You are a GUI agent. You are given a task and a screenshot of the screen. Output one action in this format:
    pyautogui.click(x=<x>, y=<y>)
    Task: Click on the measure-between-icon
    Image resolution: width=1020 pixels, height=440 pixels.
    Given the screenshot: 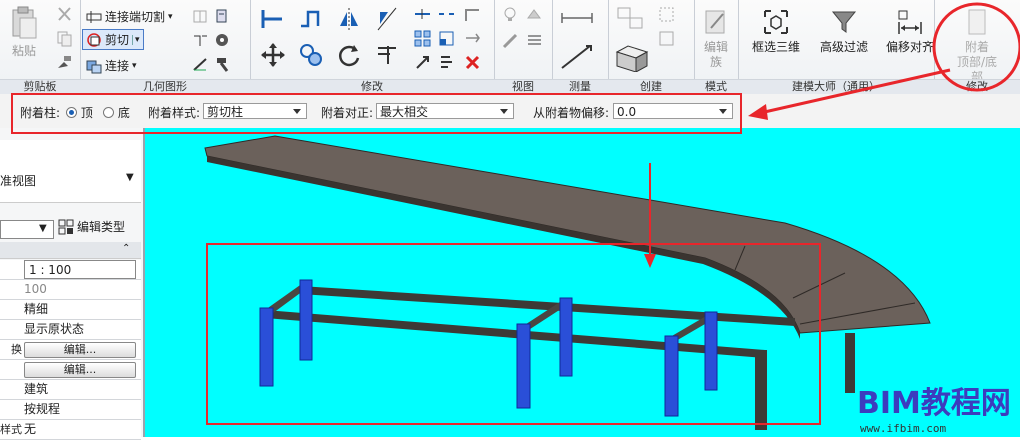 What is the action you would take?
    pyautogui.click(x=577, y=18)
    